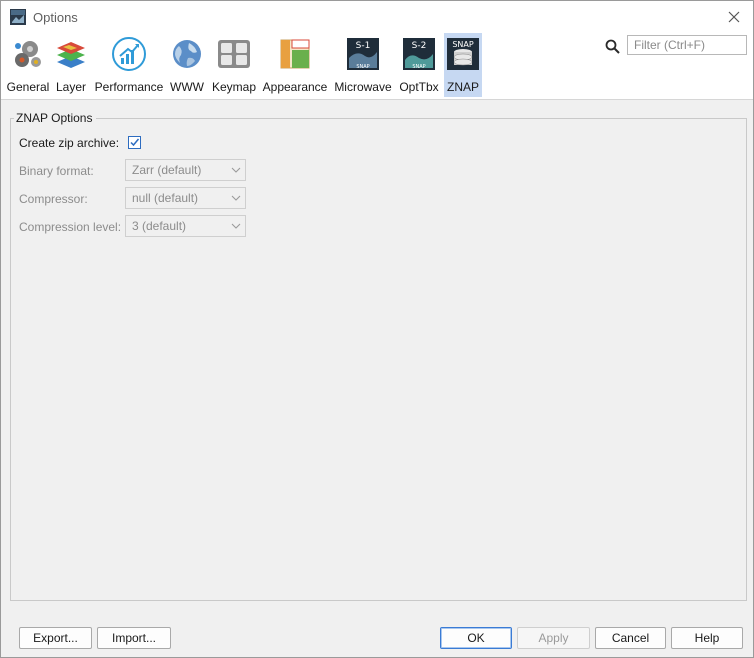 This screenshot has width=754, height=658. What do you see at coordinates (363, 54) in the screenshot?
I see `s1-toolbox-icon: S-1 SNAP` at bounding box center [363, 54].